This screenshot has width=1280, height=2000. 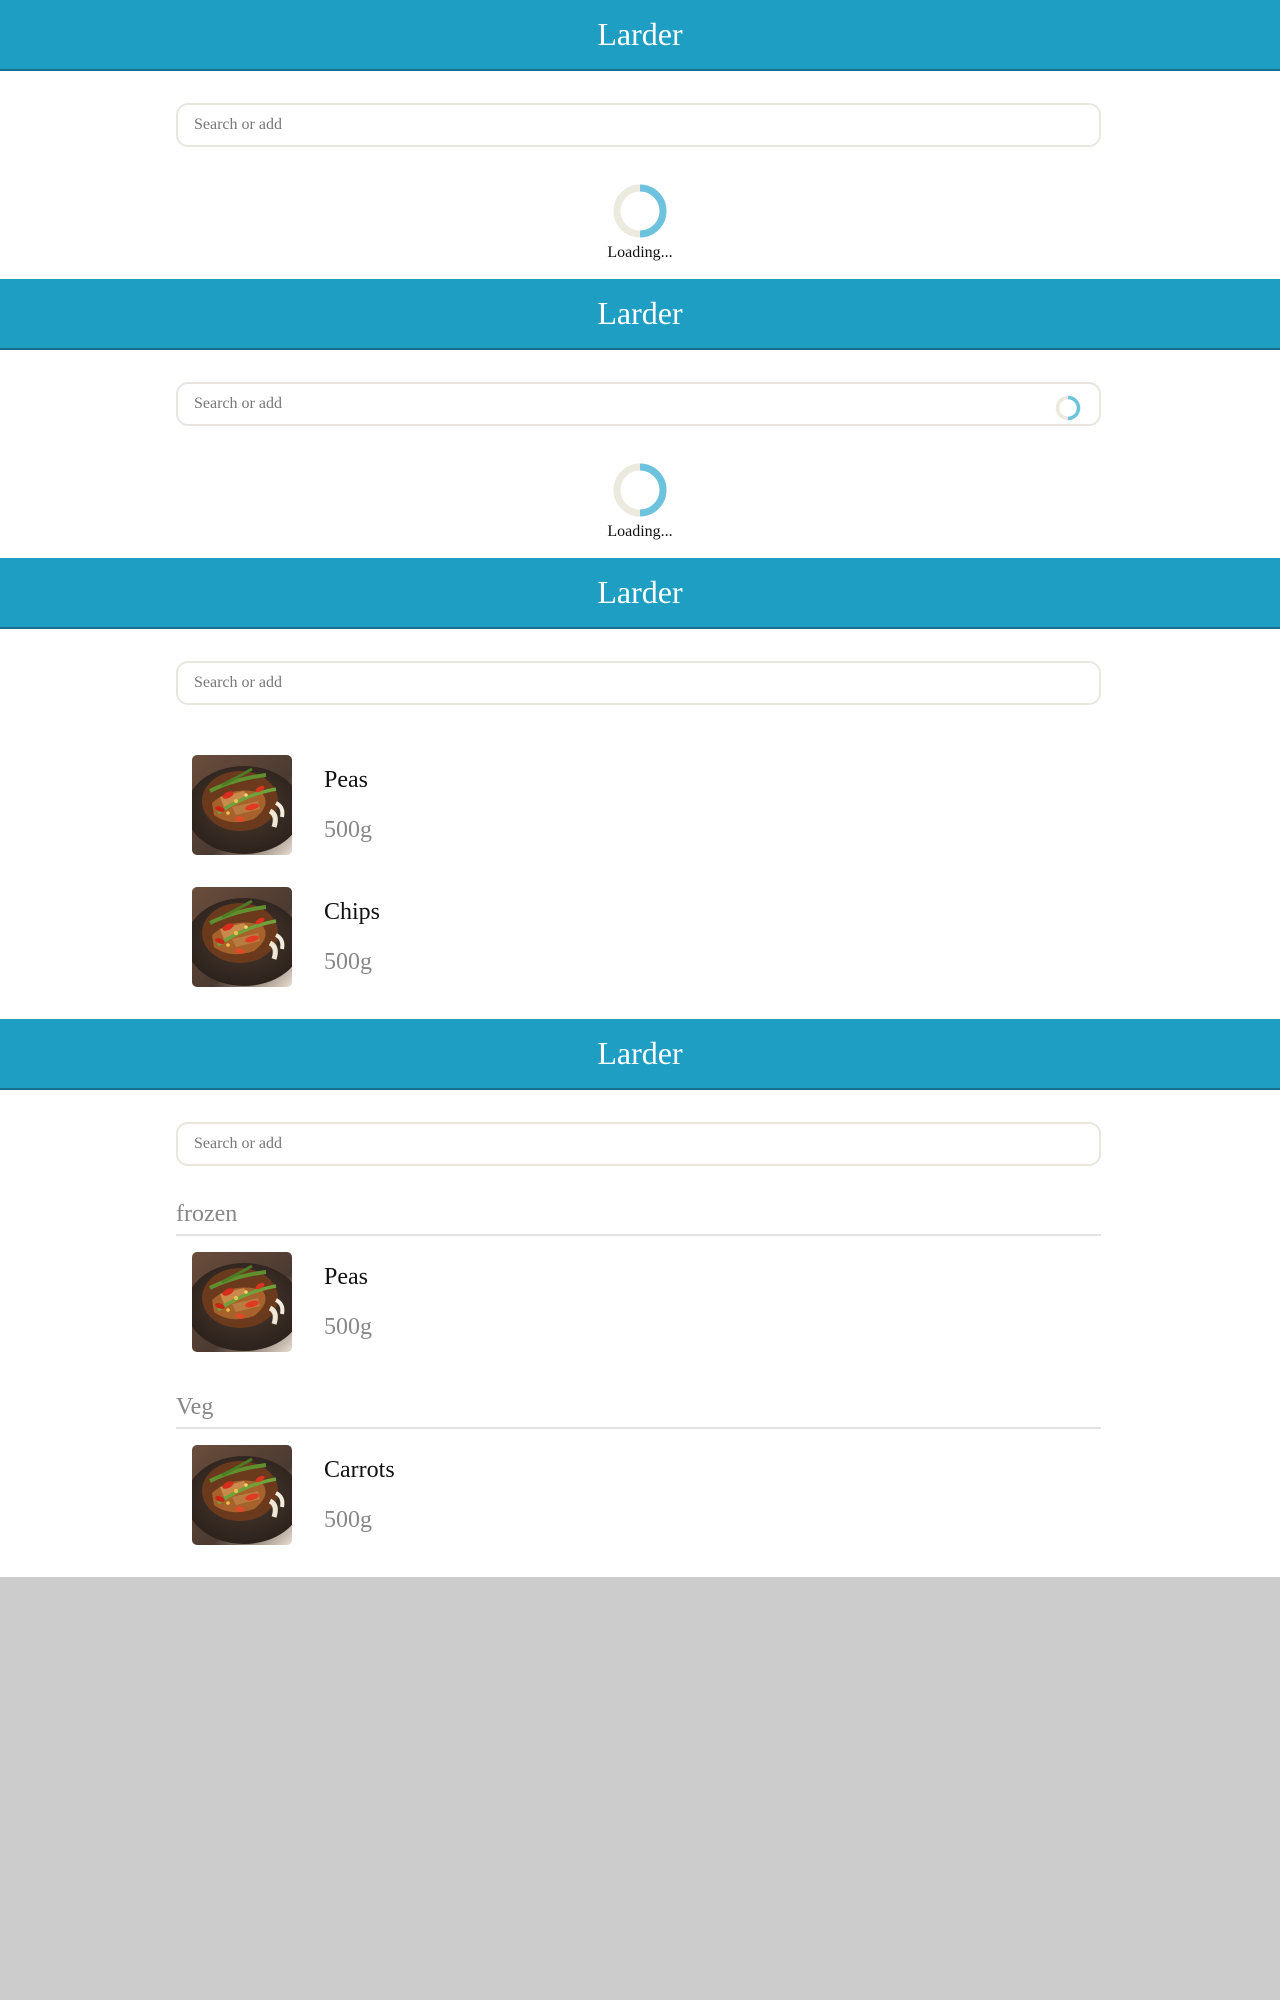 What do you see at coordinates (638, 1217) in the screenshot?
I see `group-heading: frozen` at bounding box center [638, 1217].